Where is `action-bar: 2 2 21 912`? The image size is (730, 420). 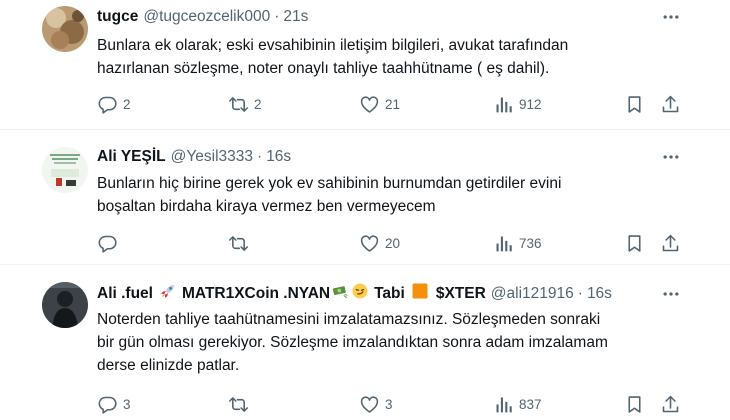 action-bar: 2 2 21 912 is located at coordinates (392, 104).